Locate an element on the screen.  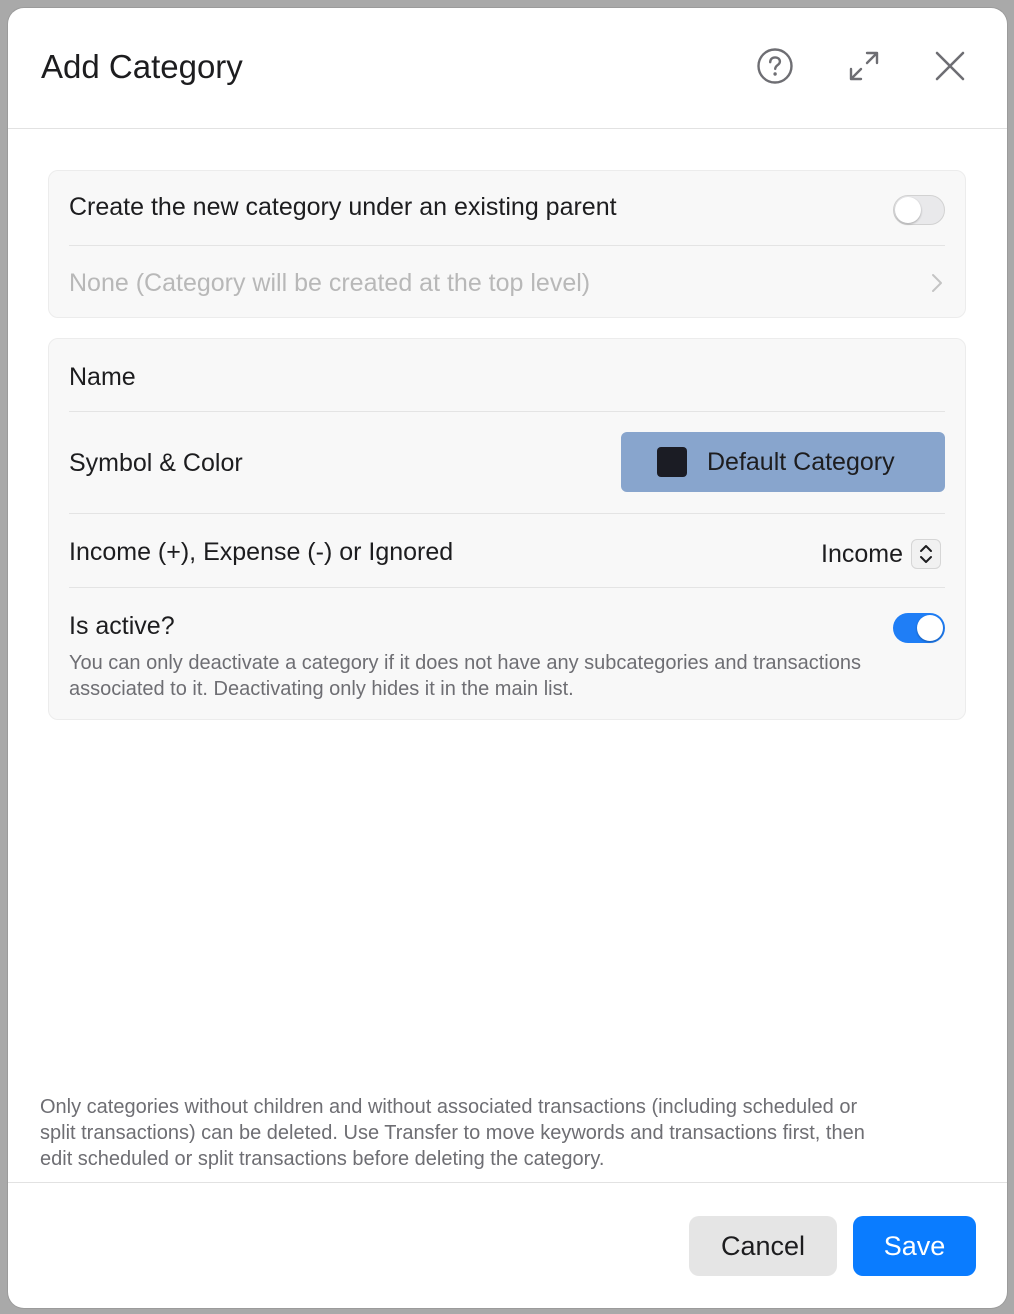
help-icon is located at coordinates (775, 68).